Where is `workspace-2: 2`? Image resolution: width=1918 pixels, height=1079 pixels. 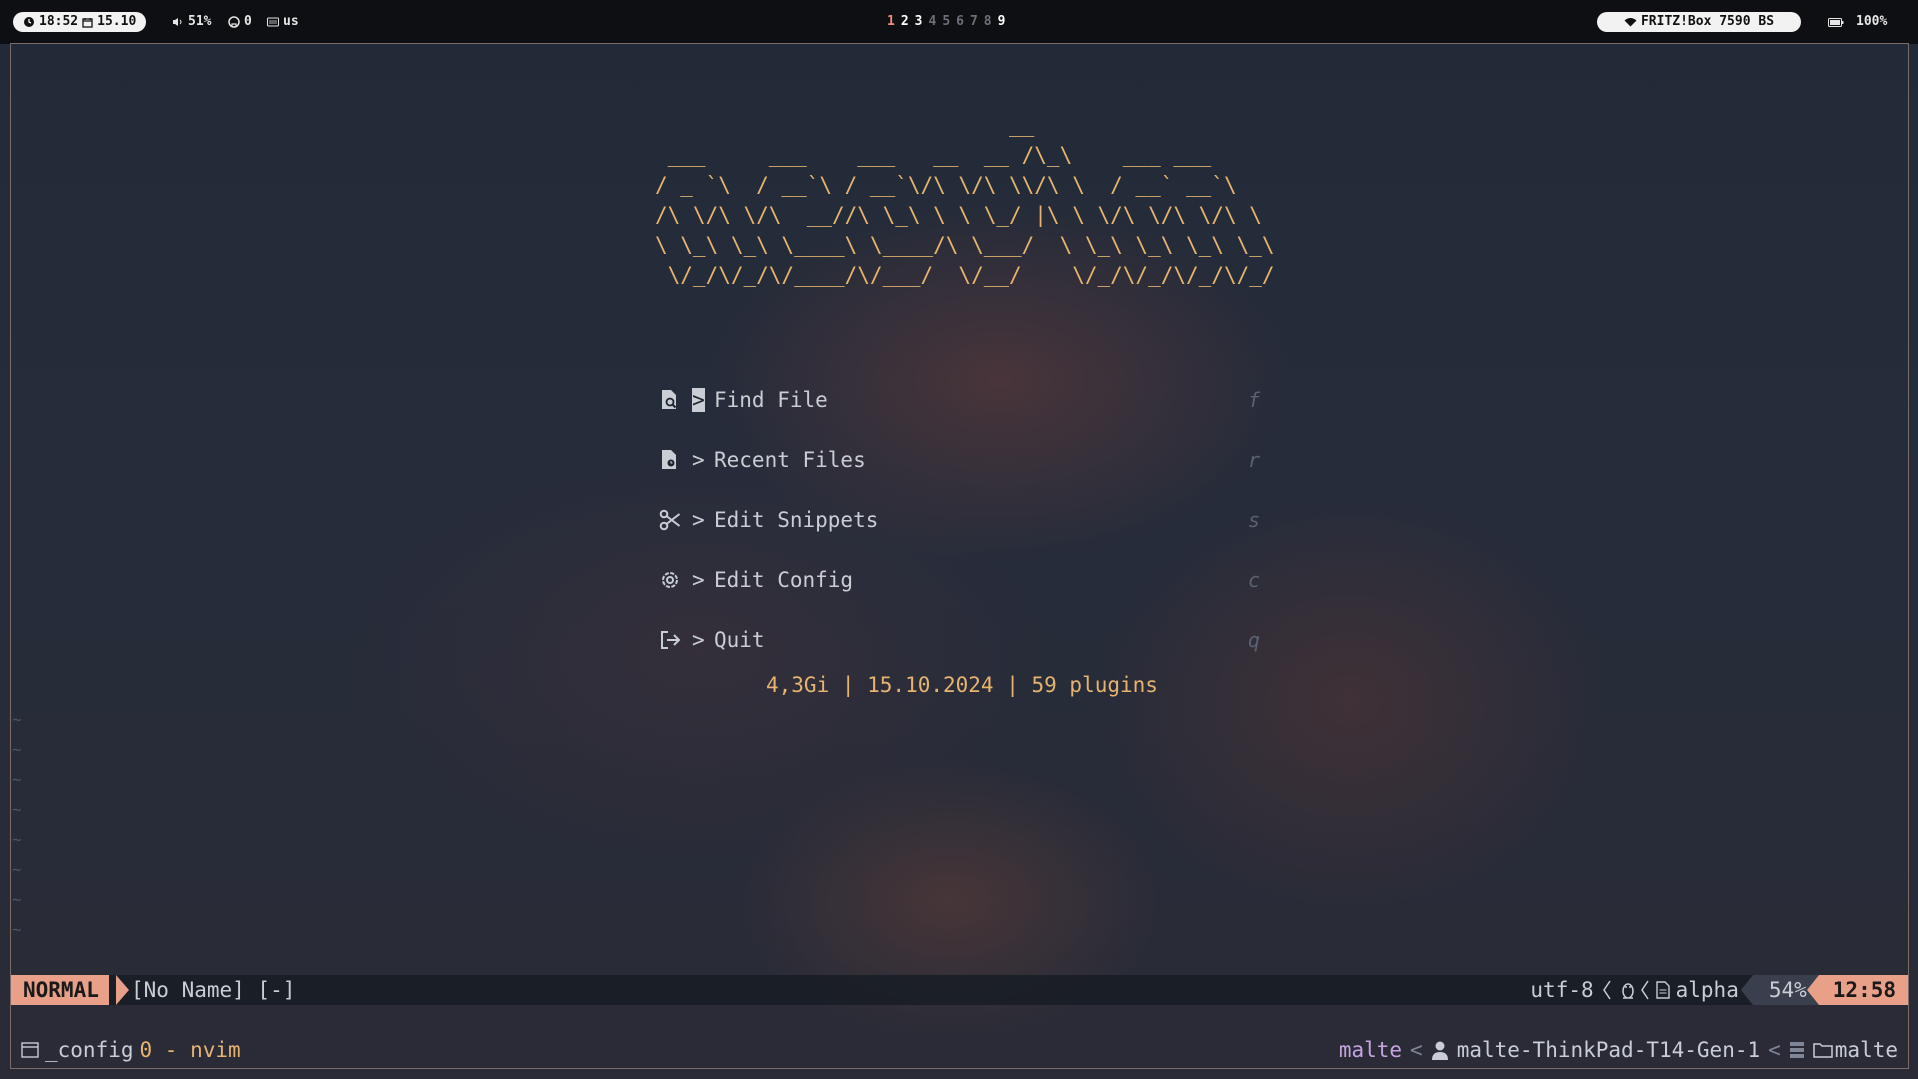 workspace-2: 2 is located at coordinates (905, 22).